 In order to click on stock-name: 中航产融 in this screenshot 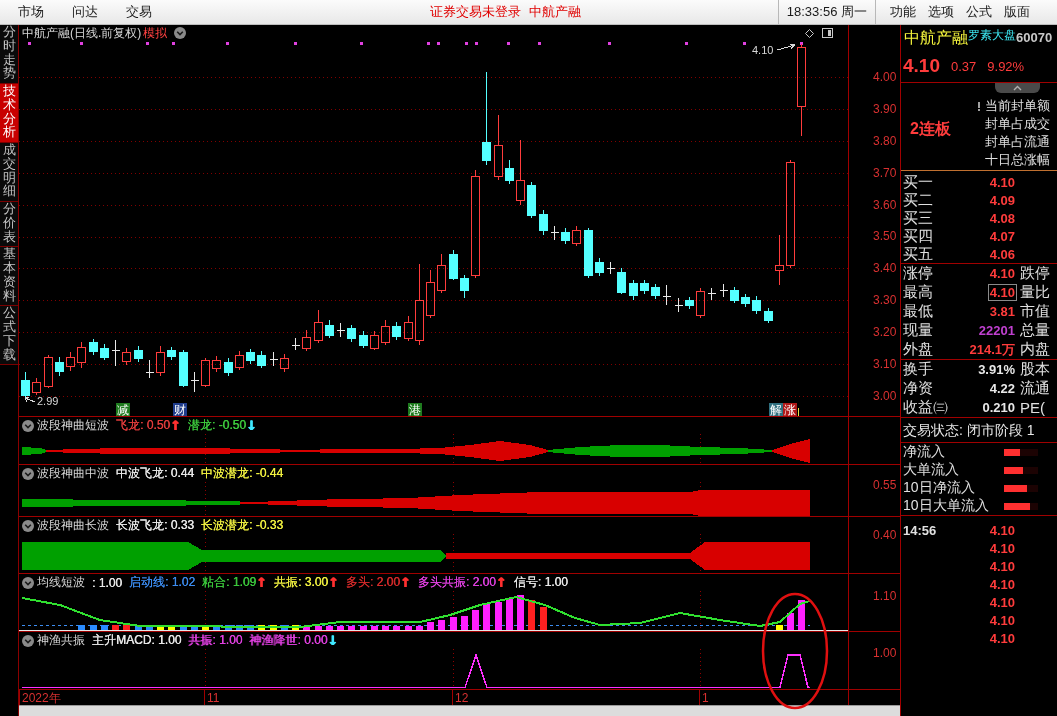, I will do `click(936, 37)`.